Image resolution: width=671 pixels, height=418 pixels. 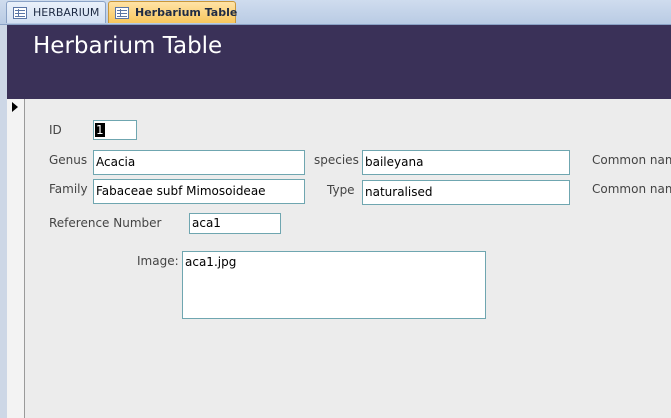 What do you see at coordinates (68, 160) in the screenshot?
I see `genus-label: Genus` at bounding box center [68, 160].